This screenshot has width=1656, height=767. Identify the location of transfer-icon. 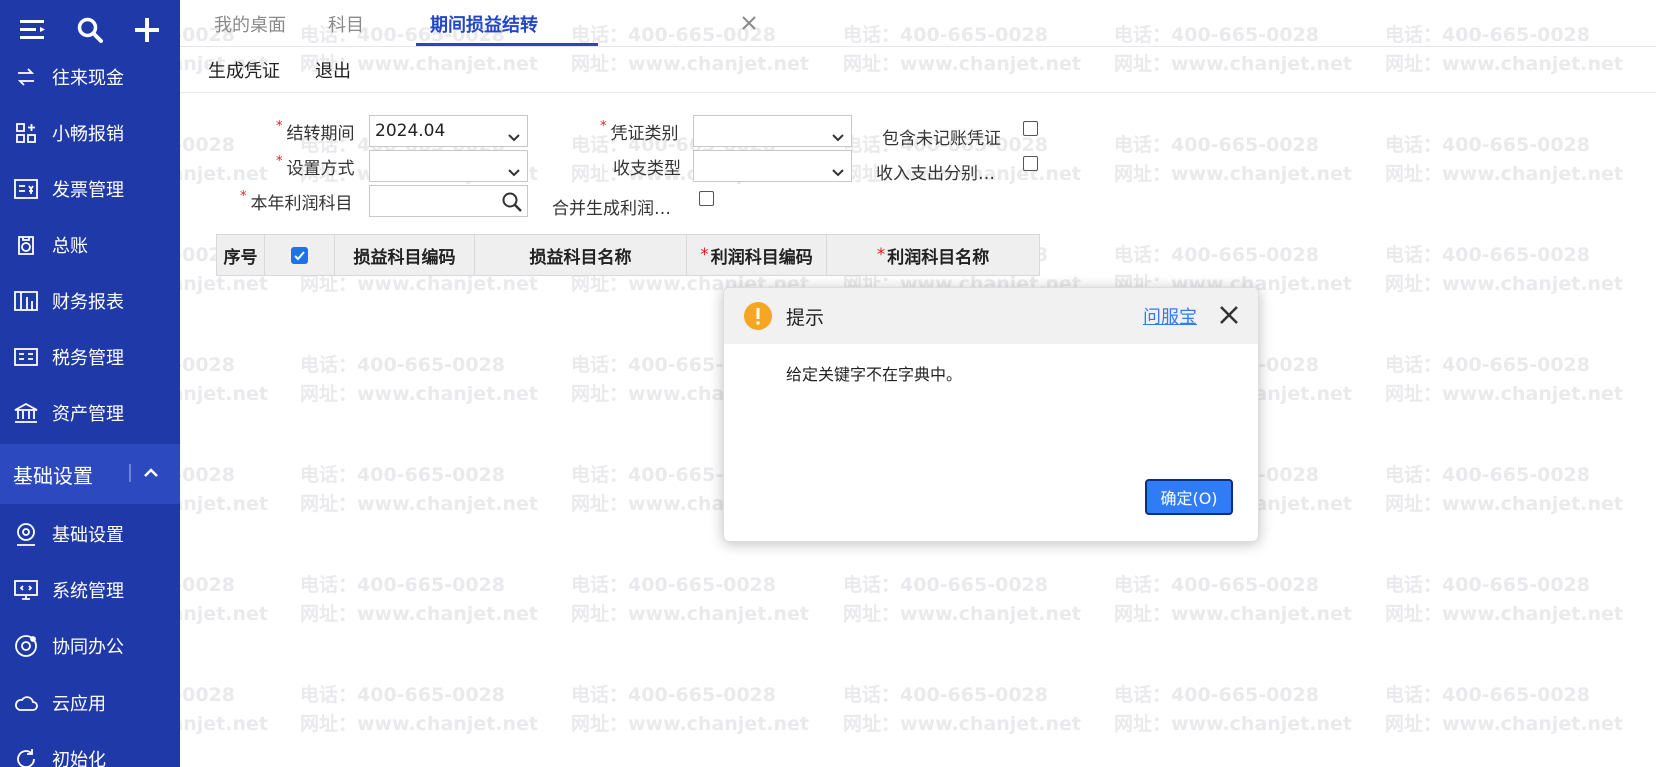
(26, 77).